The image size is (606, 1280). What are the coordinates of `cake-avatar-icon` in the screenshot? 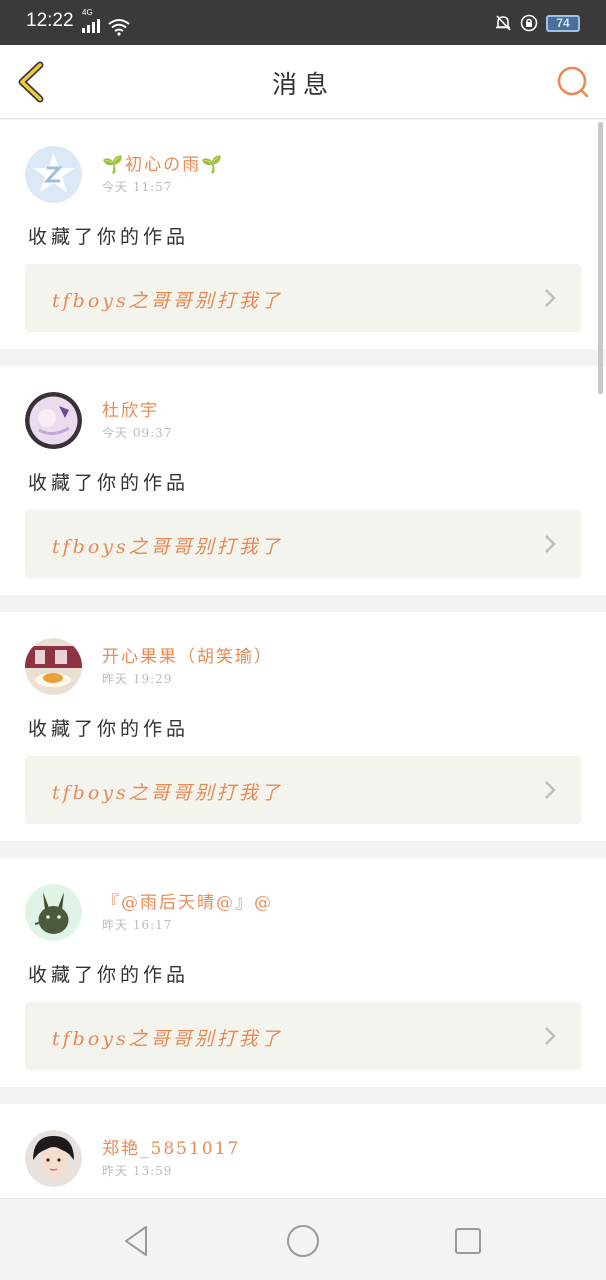 It's located at (53, 666).